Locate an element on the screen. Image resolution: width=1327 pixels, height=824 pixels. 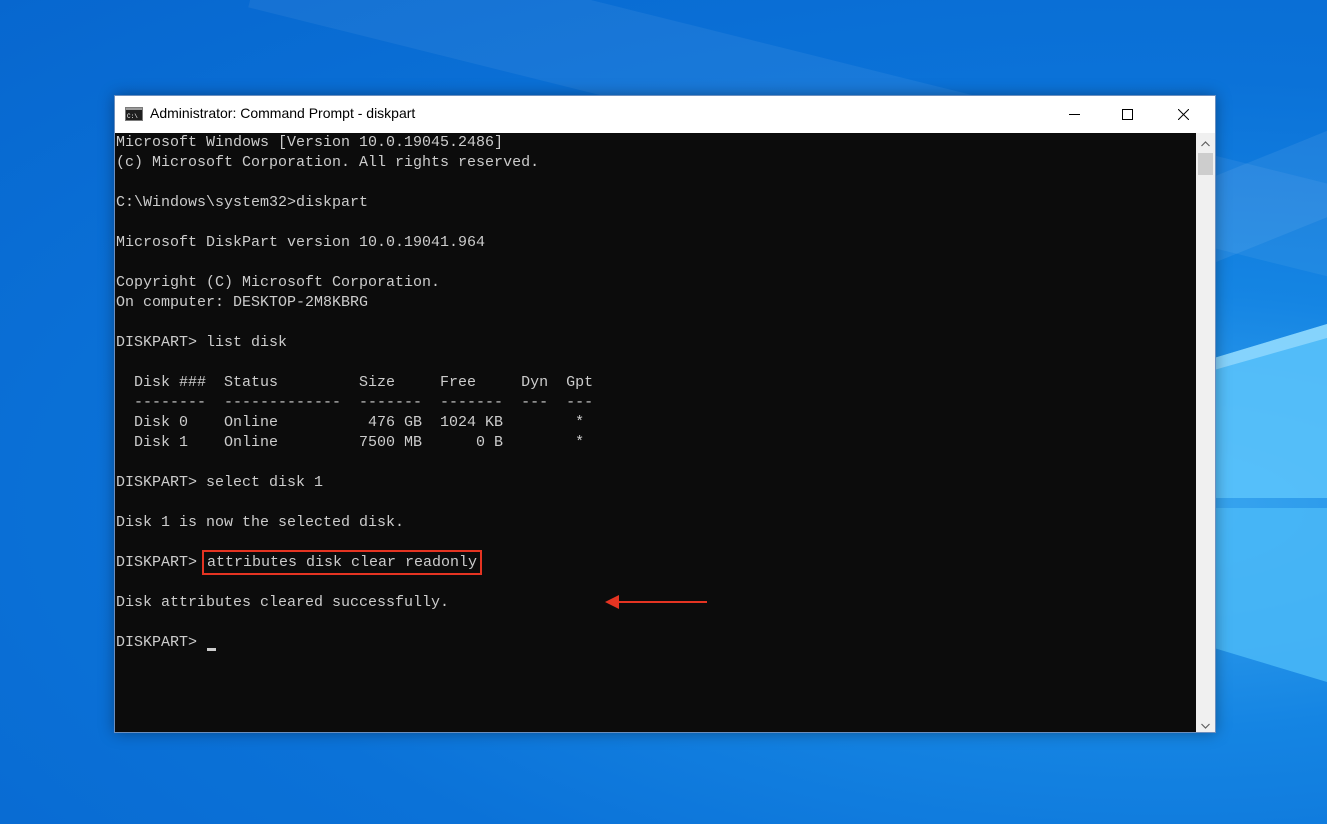
disk-table-header: Disk ### Status Size Free Dyn Gpt is located at coordinates (355, 382).